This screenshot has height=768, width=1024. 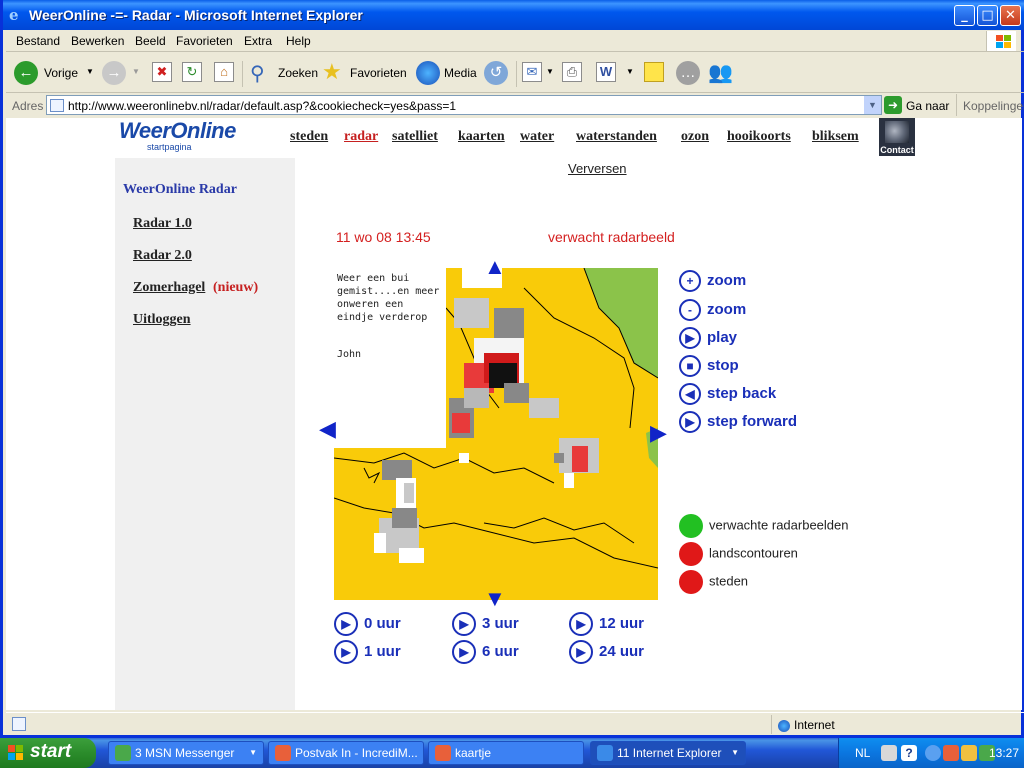 I want to click on nav-bliksem: bliksem, so click(x=835, y=137).